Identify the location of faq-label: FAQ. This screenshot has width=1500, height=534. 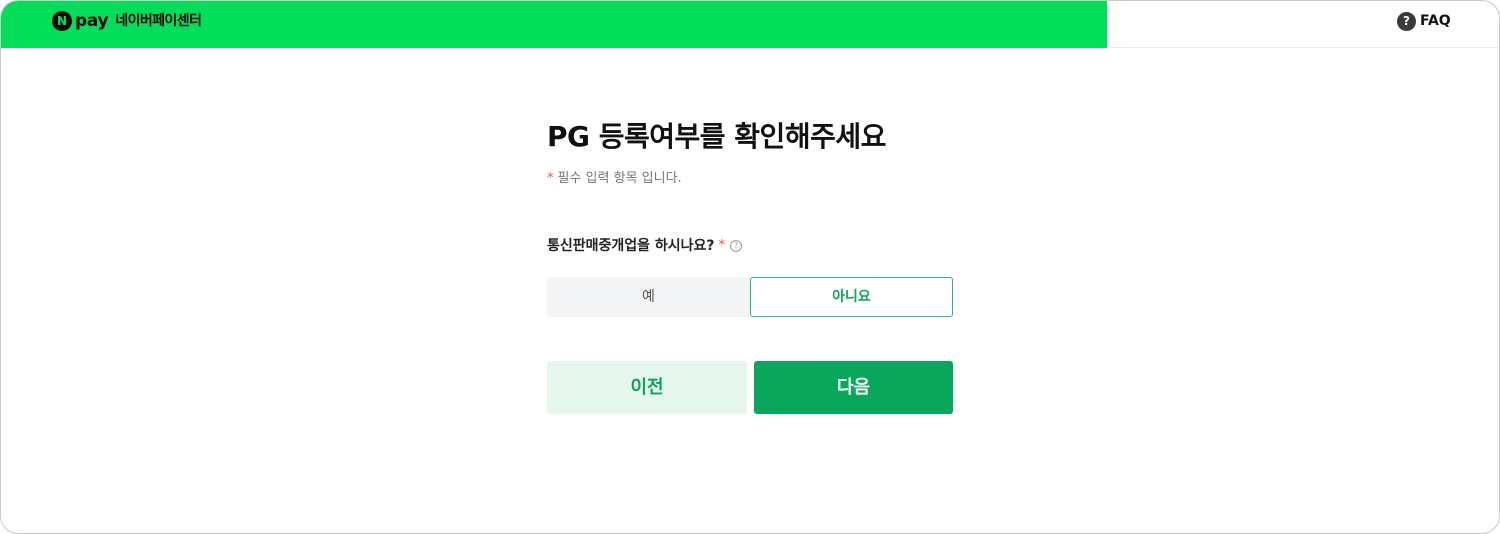
(1435, 21).